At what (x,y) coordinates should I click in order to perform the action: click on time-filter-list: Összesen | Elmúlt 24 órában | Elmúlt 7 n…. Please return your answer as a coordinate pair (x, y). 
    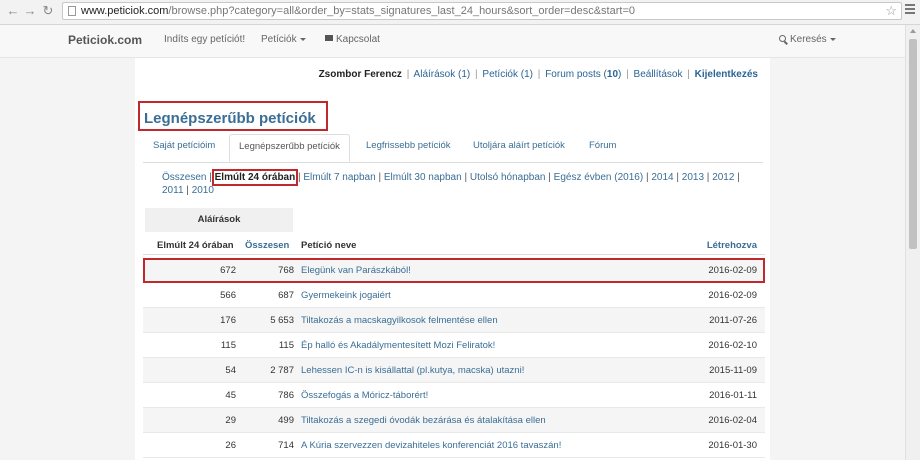
    Looking at the image, I should click on (462, 183).